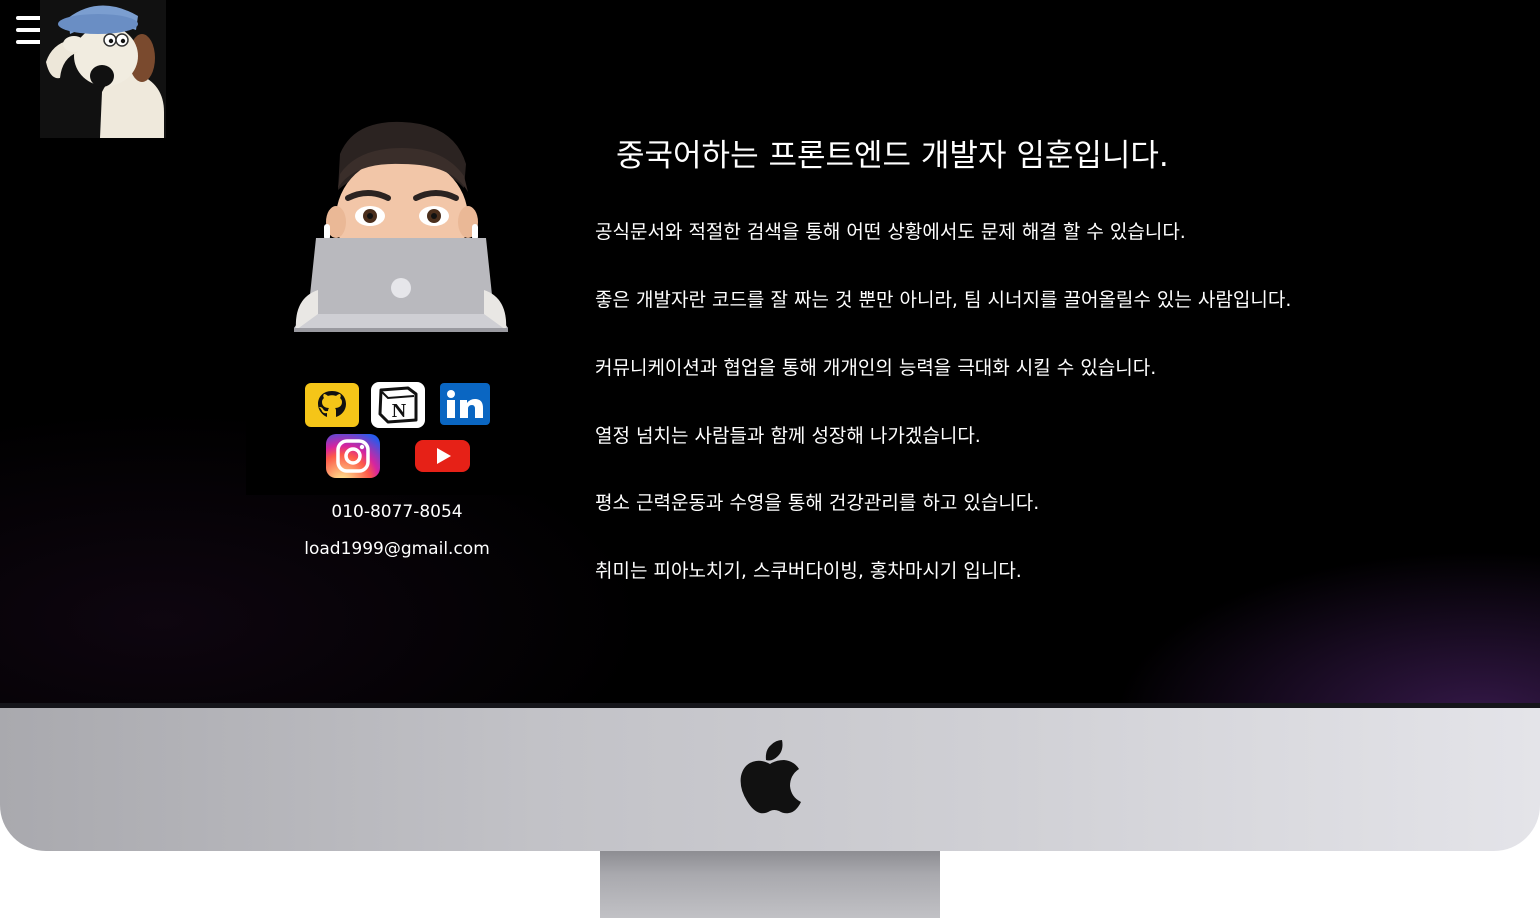 This screenshot has width=1540, height=918. I want to click on clay-dog-mascot-icon, so click(103, 69).